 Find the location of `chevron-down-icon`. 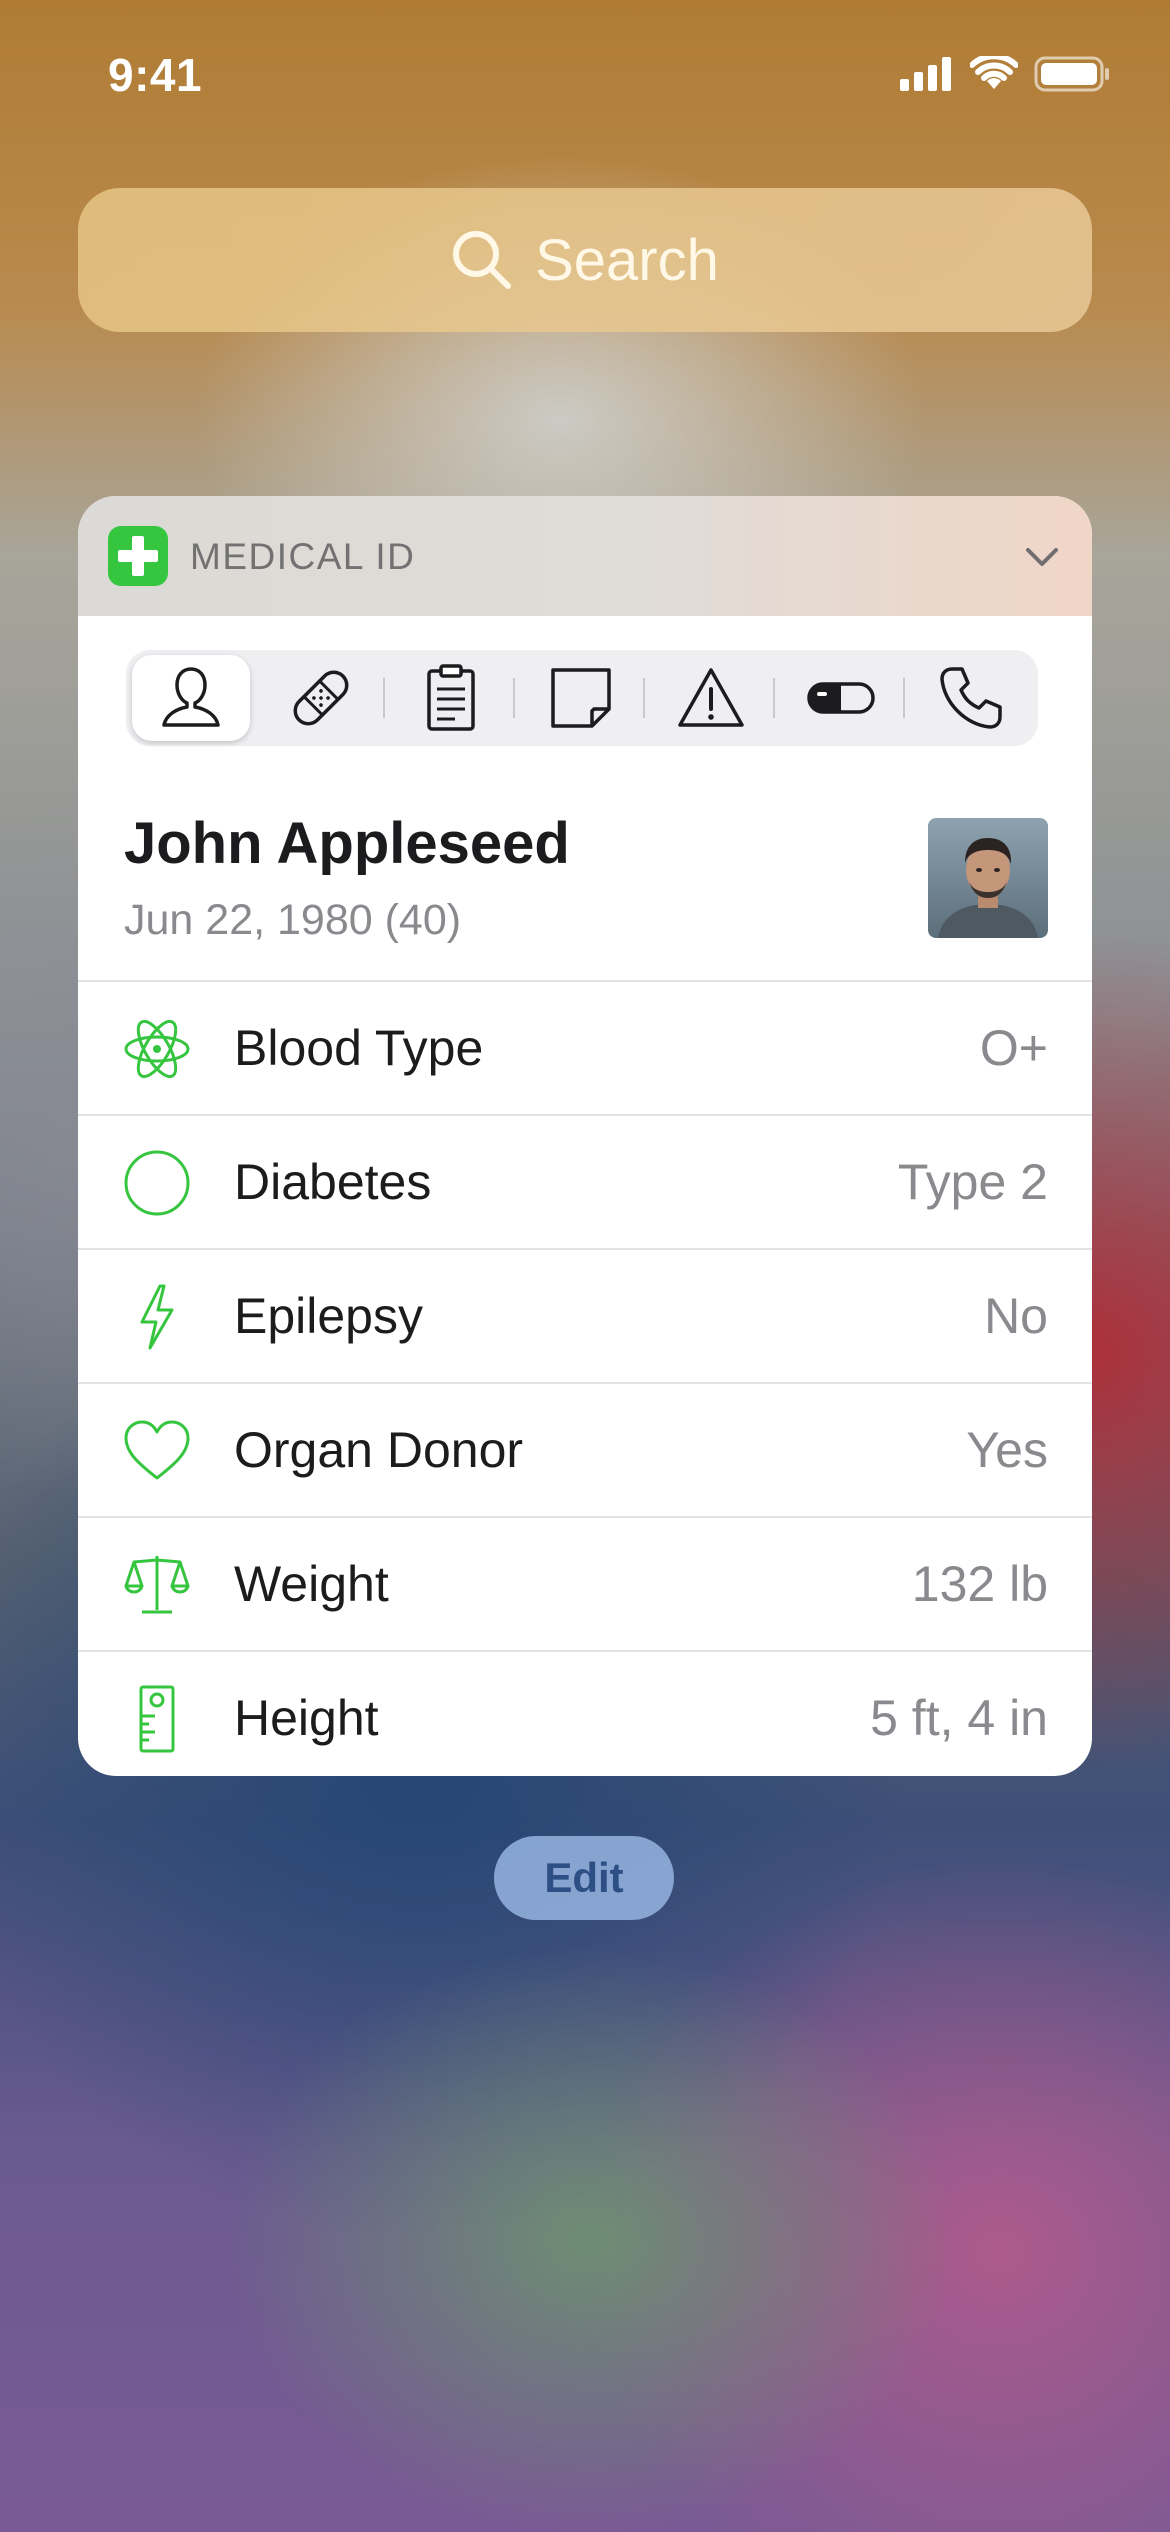

chevron-down-icon is located at coordinates (1042, 556).